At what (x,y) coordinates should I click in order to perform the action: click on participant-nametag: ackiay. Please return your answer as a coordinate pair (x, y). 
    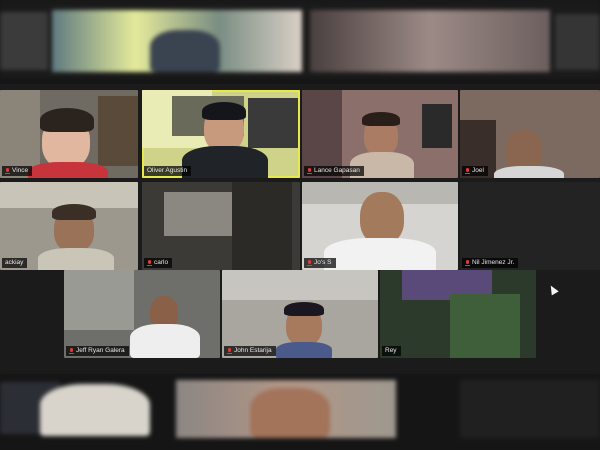
    Looking at the image, I should click on (15, 263).